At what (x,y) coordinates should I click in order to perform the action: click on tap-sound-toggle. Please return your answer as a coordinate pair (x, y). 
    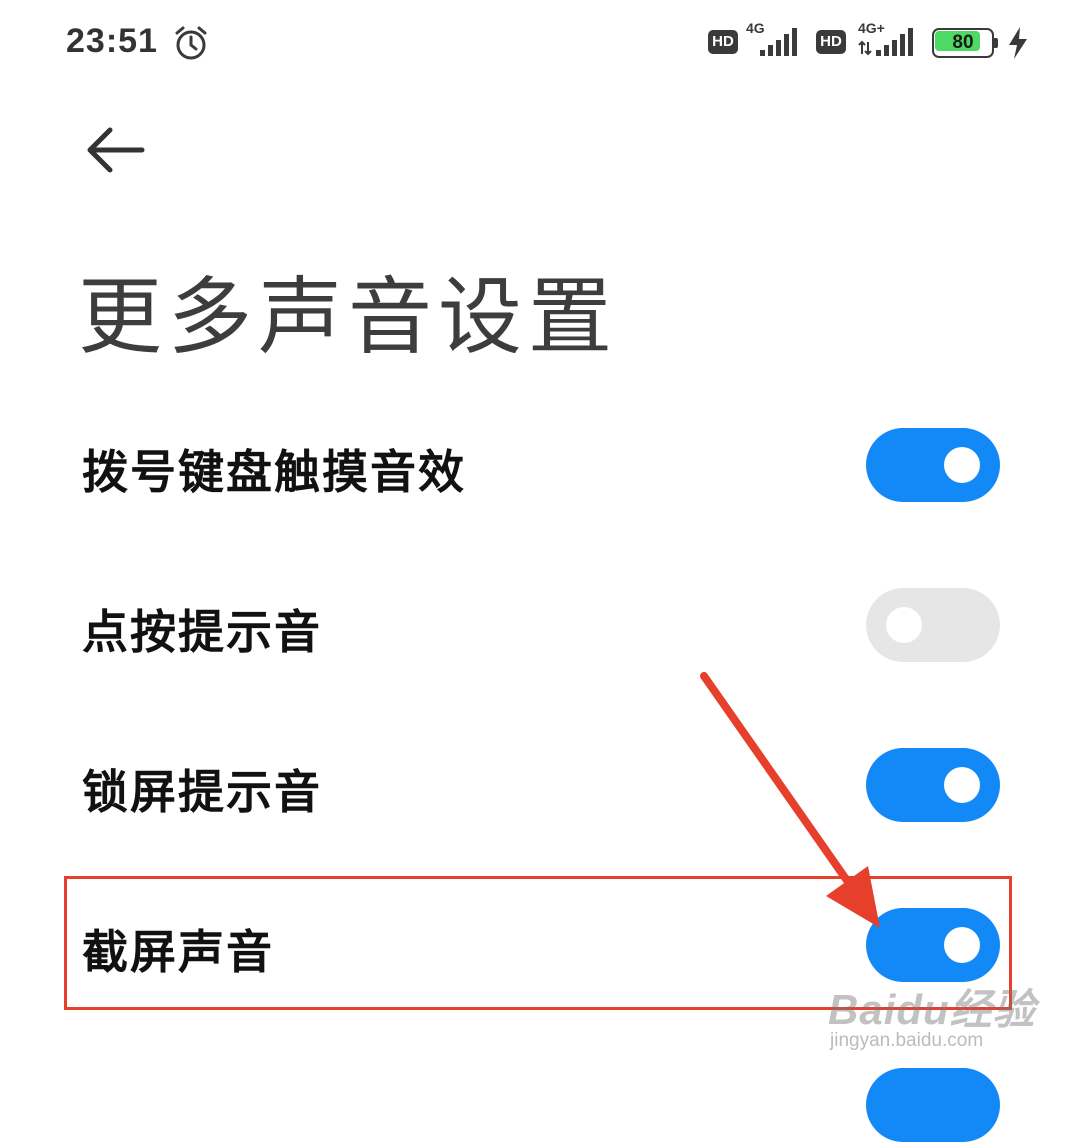
    Looking at the image, I should click on (933, 625).